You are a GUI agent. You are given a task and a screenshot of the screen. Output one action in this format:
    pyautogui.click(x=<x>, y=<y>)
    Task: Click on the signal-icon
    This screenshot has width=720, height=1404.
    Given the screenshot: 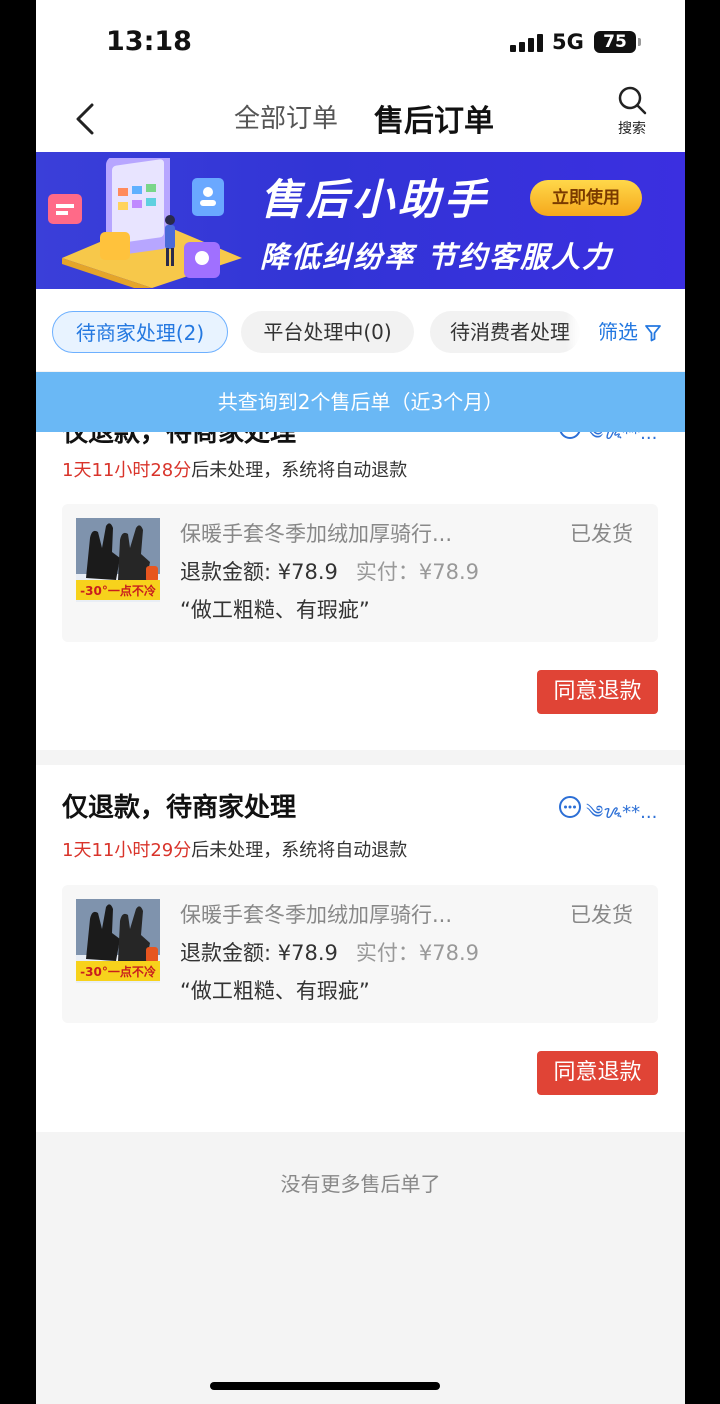 What is the action you would take?
    pyautogui.click(x=527, y=43)
    